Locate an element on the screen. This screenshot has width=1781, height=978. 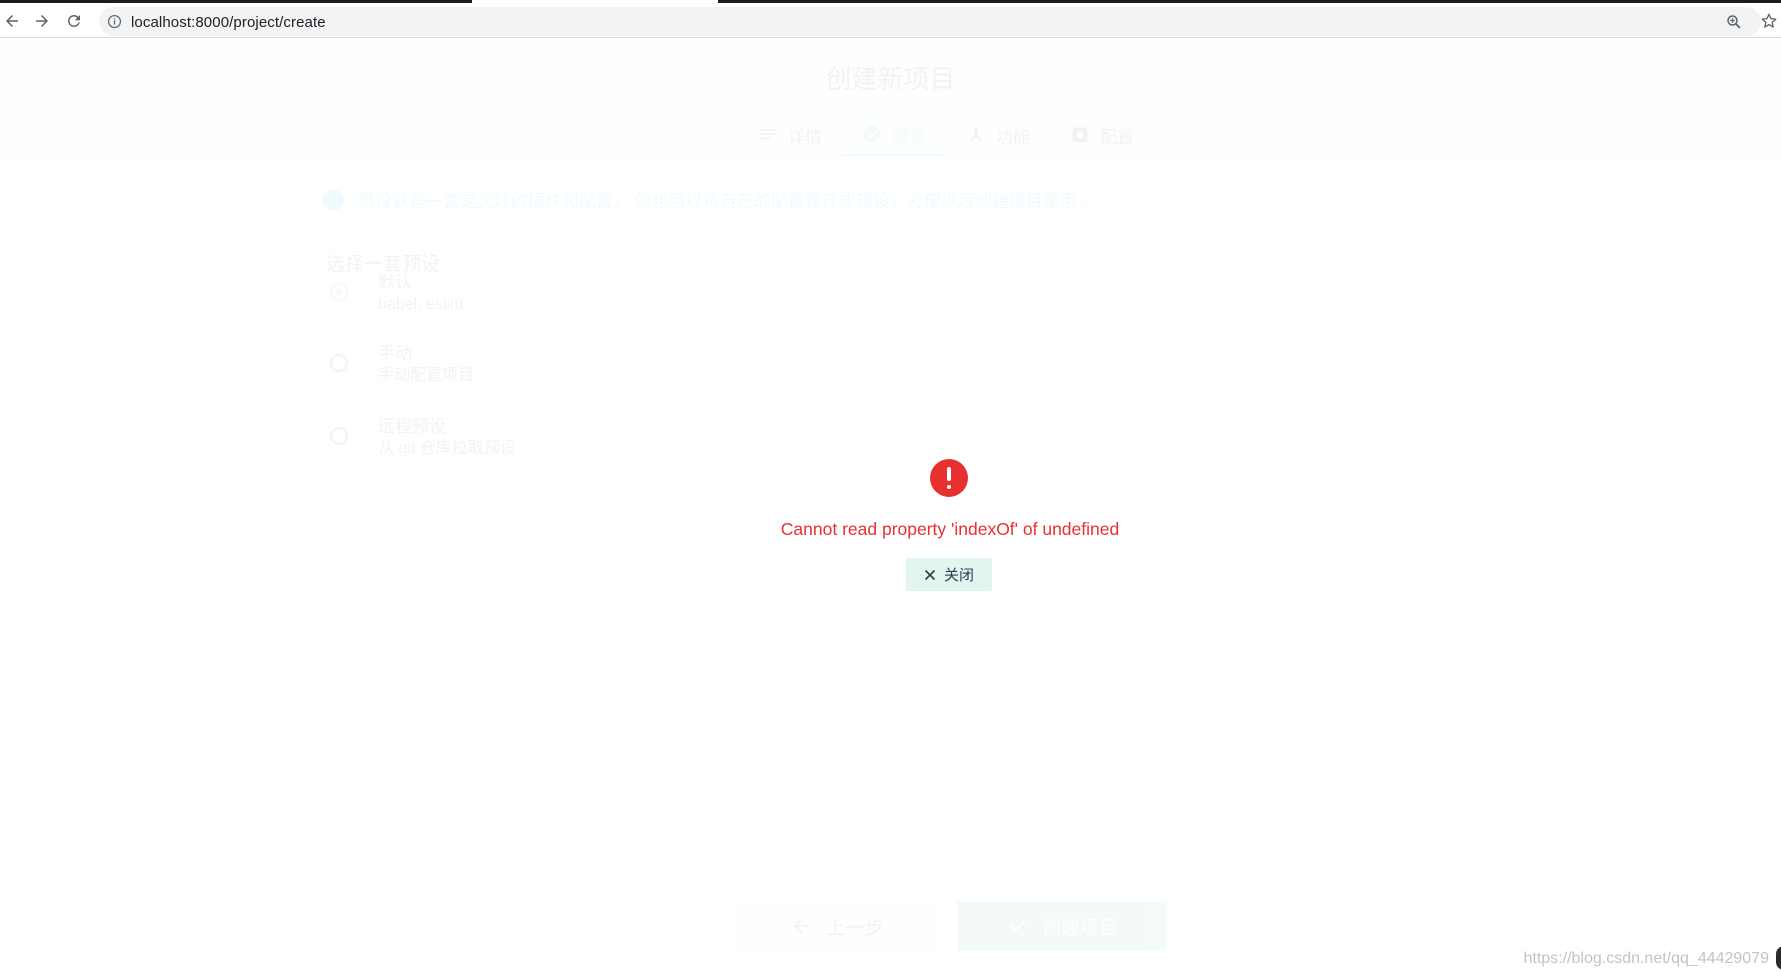
arrow-right-icon is located at coordinates (42, 21).